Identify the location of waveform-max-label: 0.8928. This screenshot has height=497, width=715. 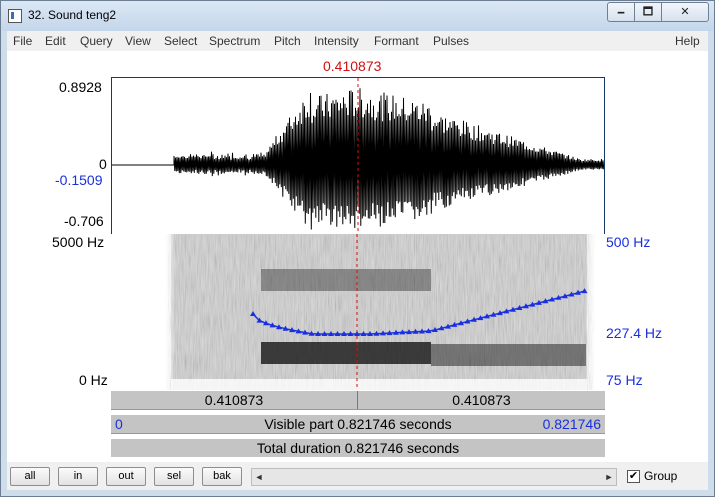
(80, 87).